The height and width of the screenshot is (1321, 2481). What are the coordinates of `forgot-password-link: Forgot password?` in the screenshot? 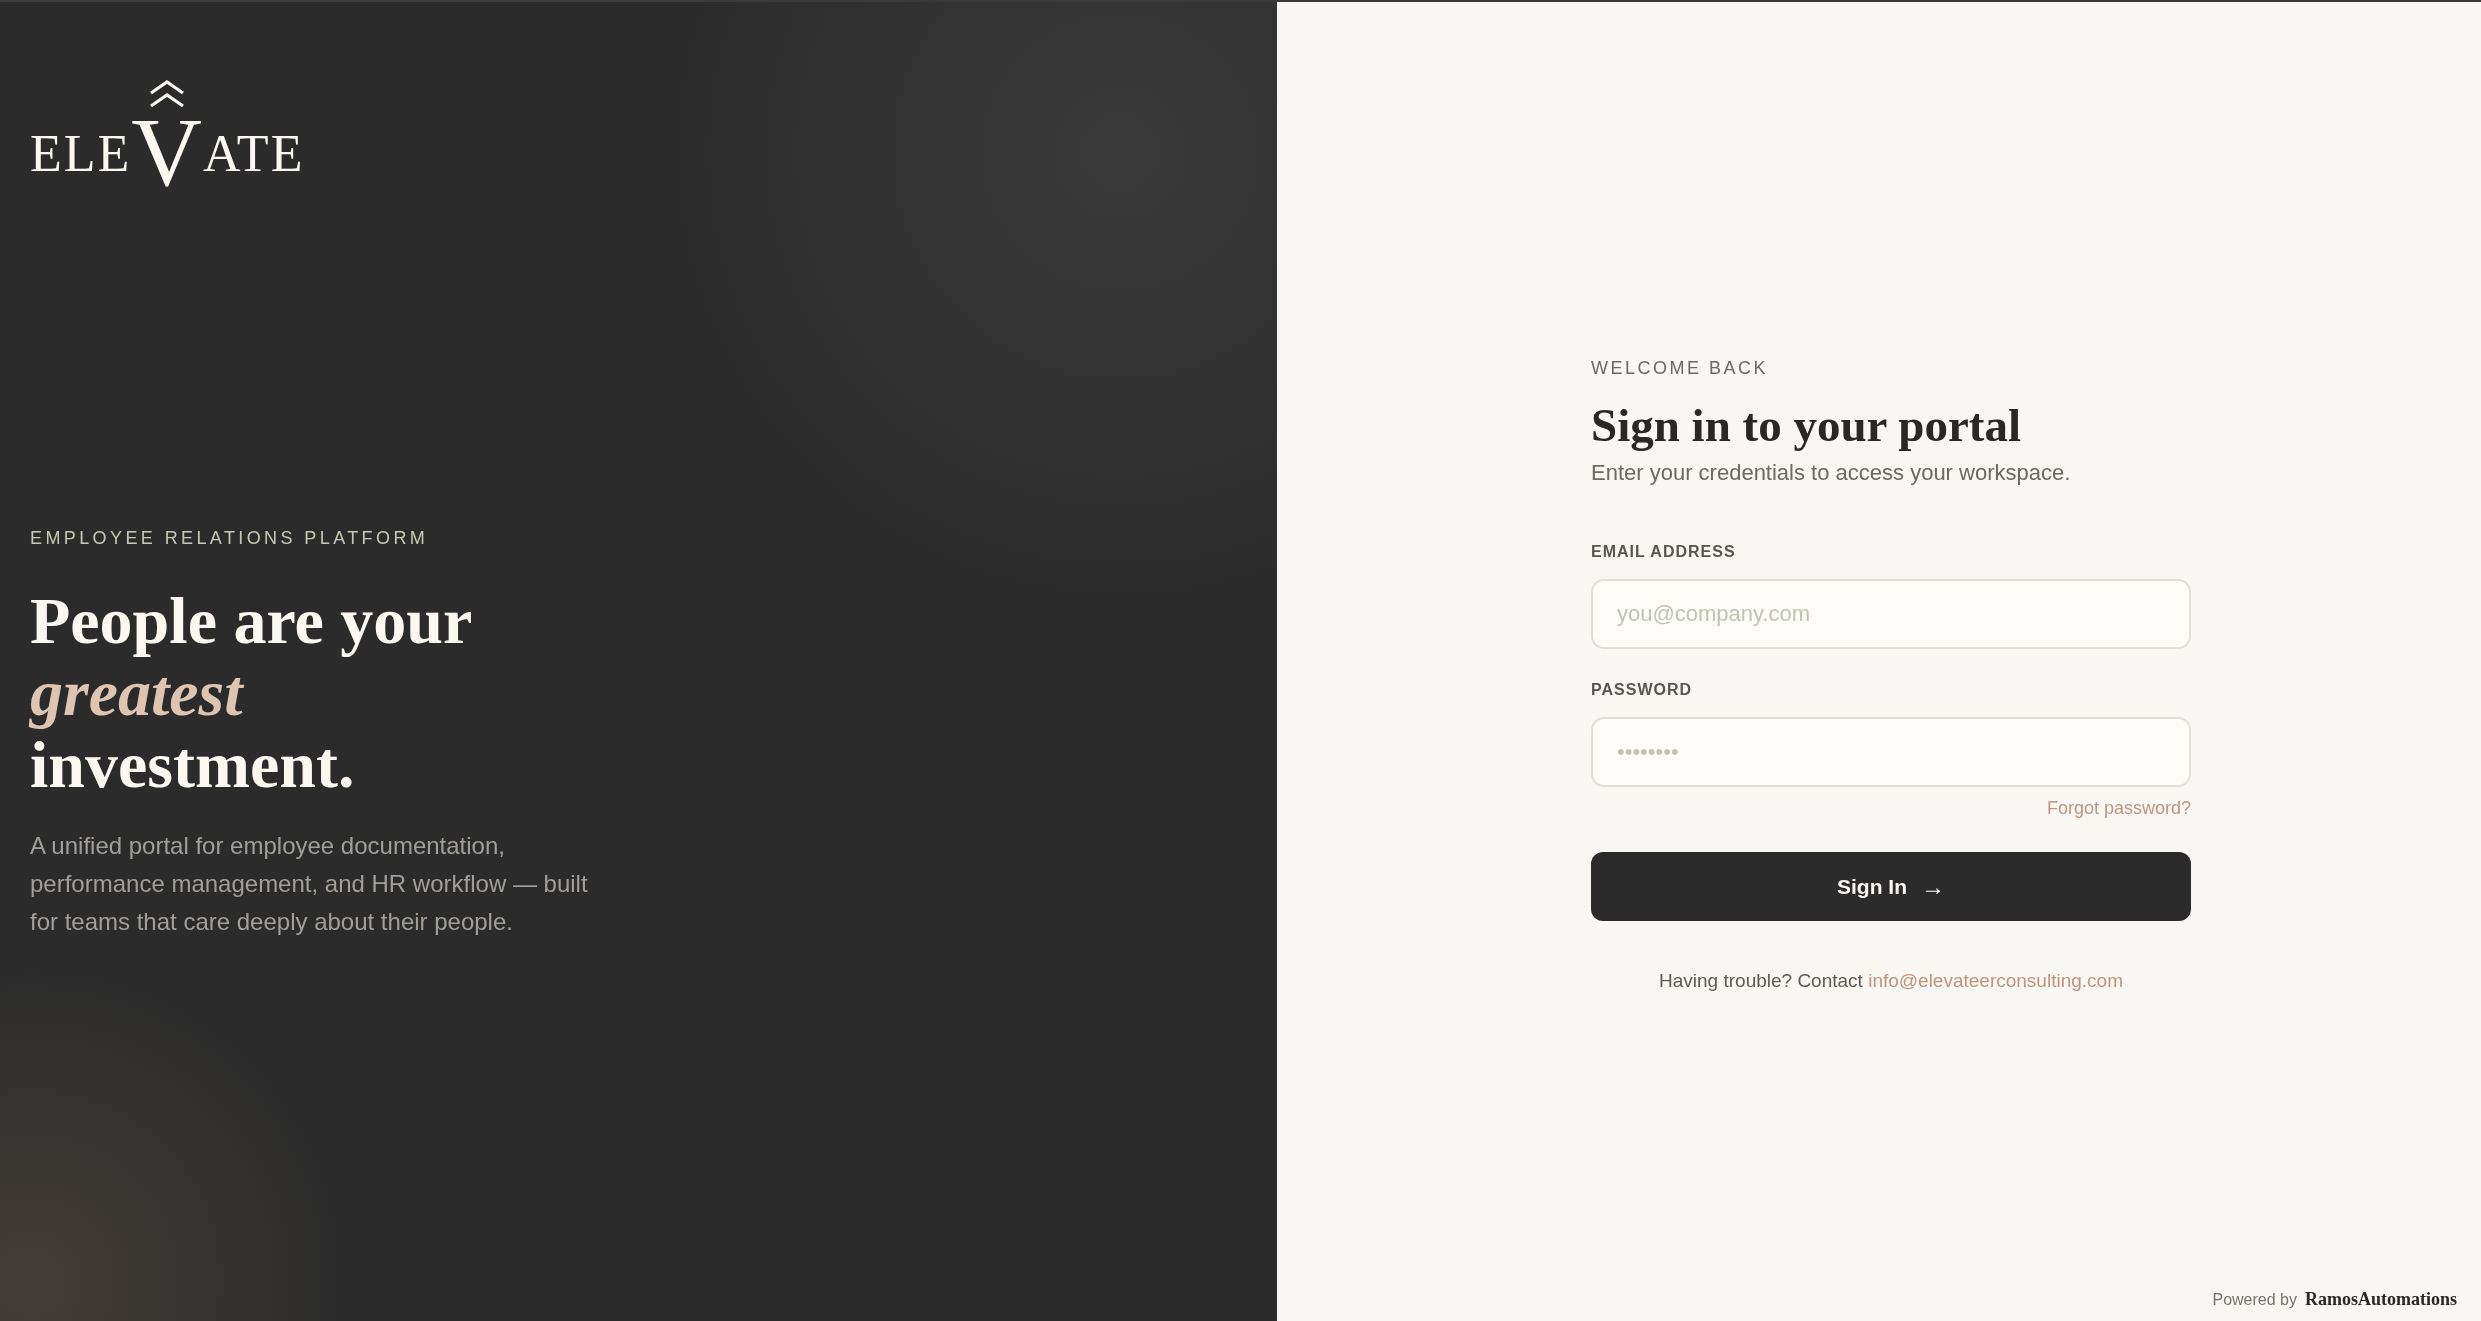 It's located at (2118, 808).